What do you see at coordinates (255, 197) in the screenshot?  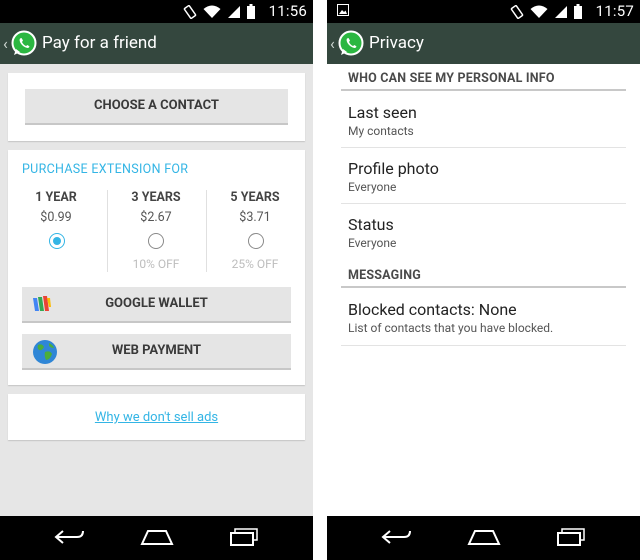 I see `option-years: 5 YEARS` at bounding box center [255, 197].